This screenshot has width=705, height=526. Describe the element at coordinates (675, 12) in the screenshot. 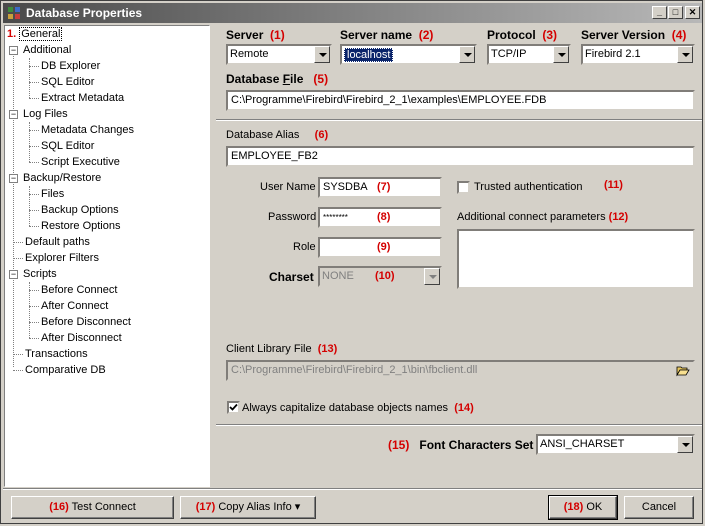

I see `maximize-button: □` at that location.